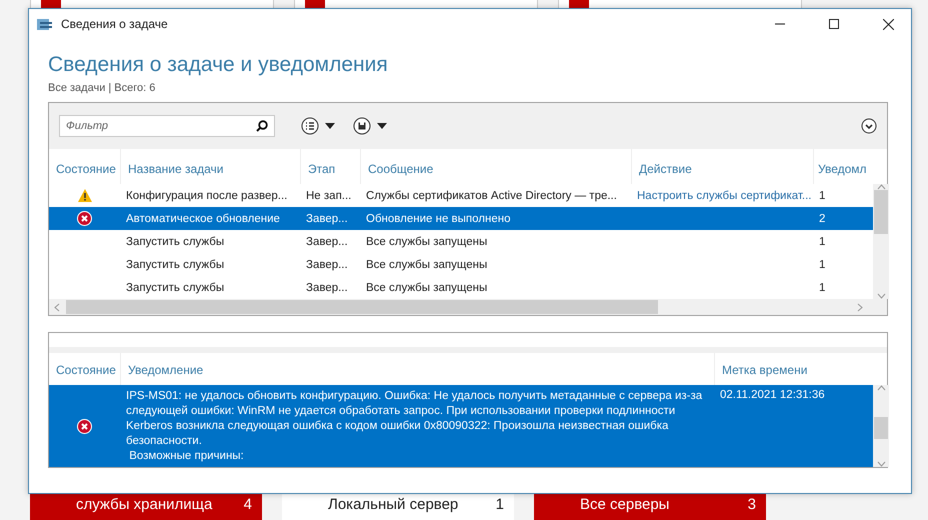 This screenshot has height=520, width=928. Describe the element at coordinates (218, 65) in the screenshot. I see `page-heading: Сведения о задаче и уведомления` at that location.